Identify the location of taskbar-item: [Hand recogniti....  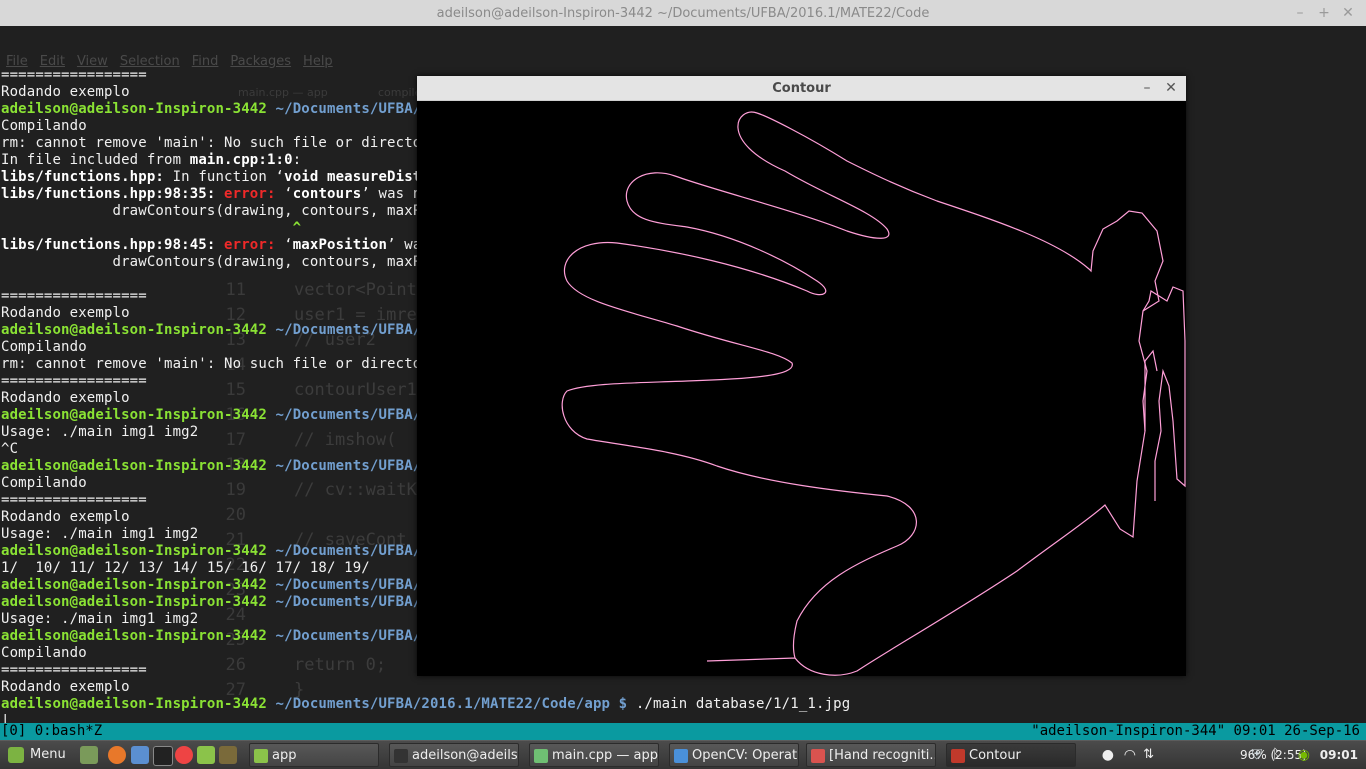
(871, 755).